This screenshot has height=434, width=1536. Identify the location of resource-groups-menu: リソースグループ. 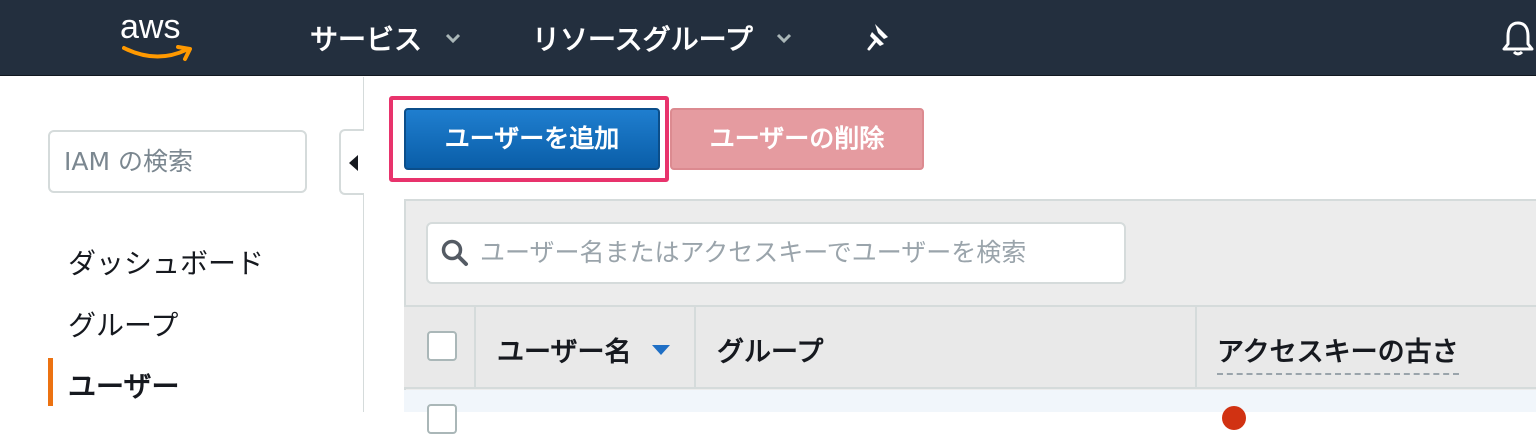
(662, 38).